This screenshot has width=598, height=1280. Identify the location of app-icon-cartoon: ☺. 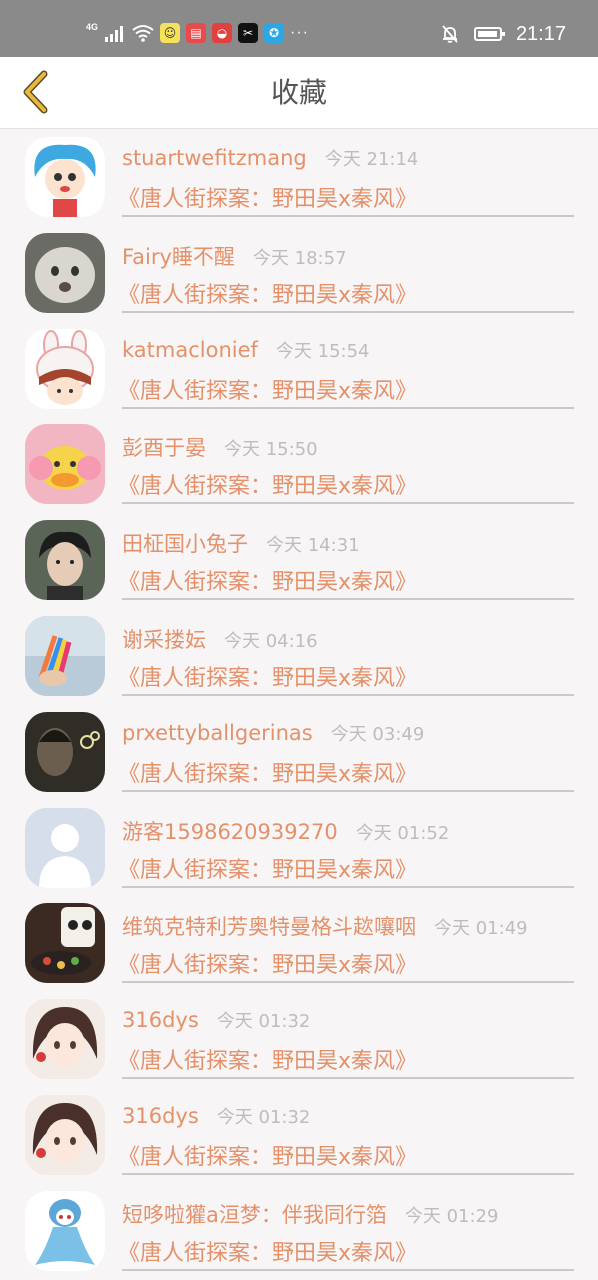
(170, 33).